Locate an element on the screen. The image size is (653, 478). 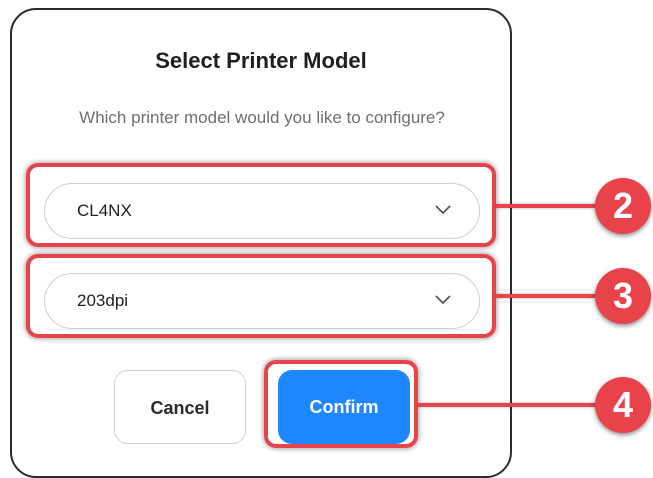
highlight-model-select is located at coordinates (261, 205).